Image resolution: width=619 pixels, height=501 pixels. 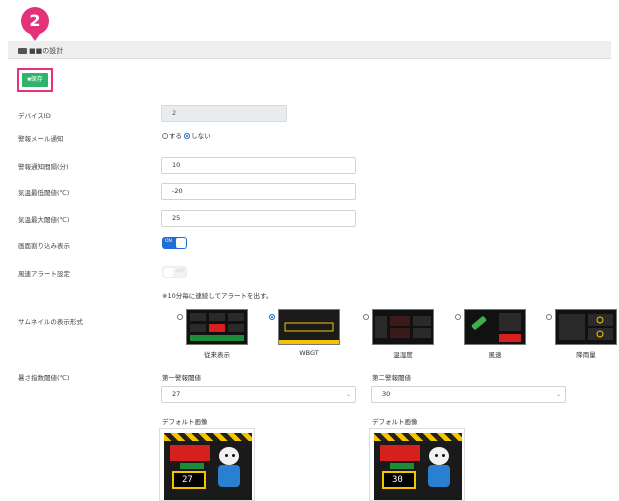 What do you see at coordinates (35, 36) in the screenshot?
I see `callout-pointer` at bounding box center [35, 36].